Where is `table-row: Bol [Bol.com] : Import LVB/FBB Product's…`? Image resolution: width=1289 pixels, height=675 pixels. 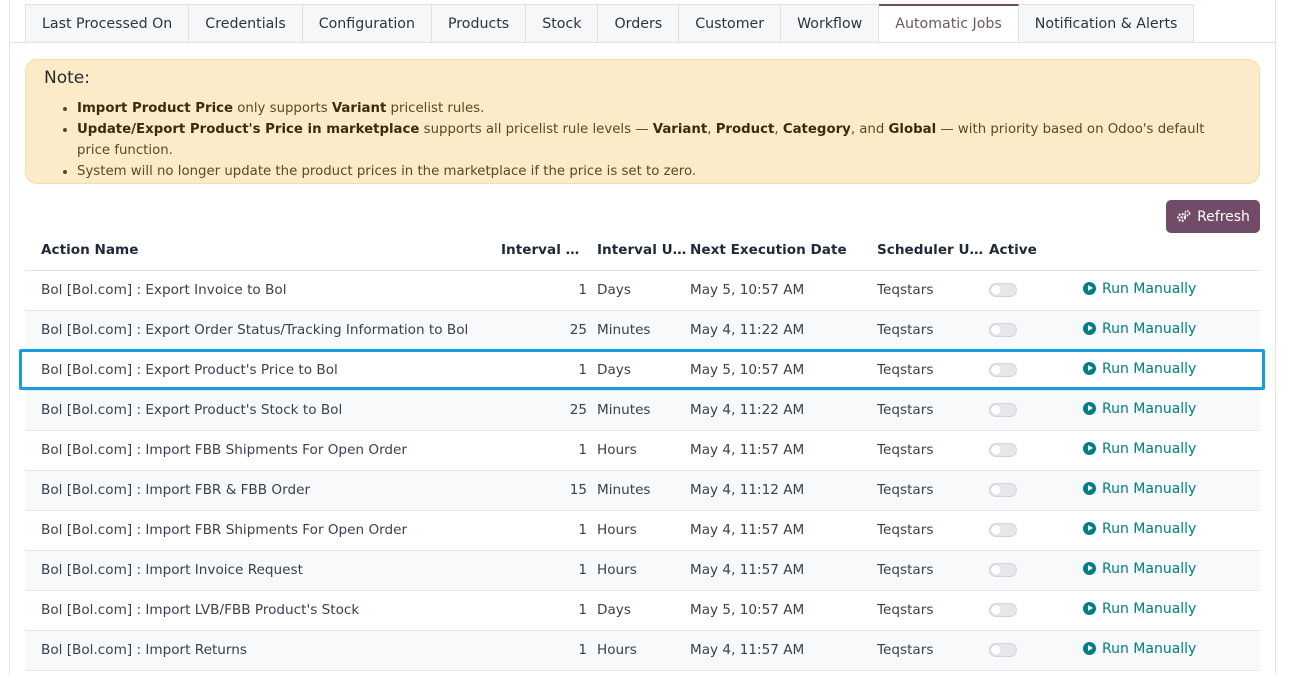 table-row: Bol [Bol.com] : Import LVB/FBB Product's… is located at coordinates (642, 610).